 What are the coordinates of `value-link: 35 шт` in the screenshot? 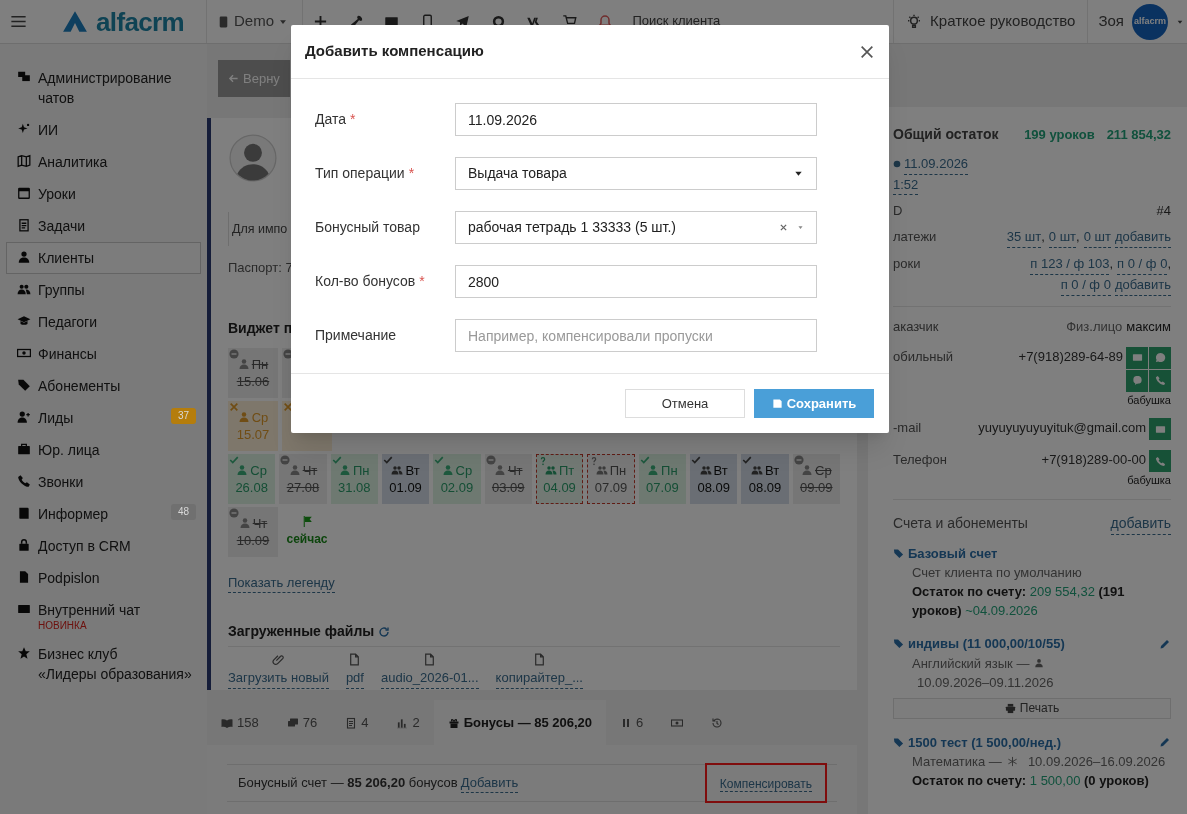 It's located at (1024, 237).